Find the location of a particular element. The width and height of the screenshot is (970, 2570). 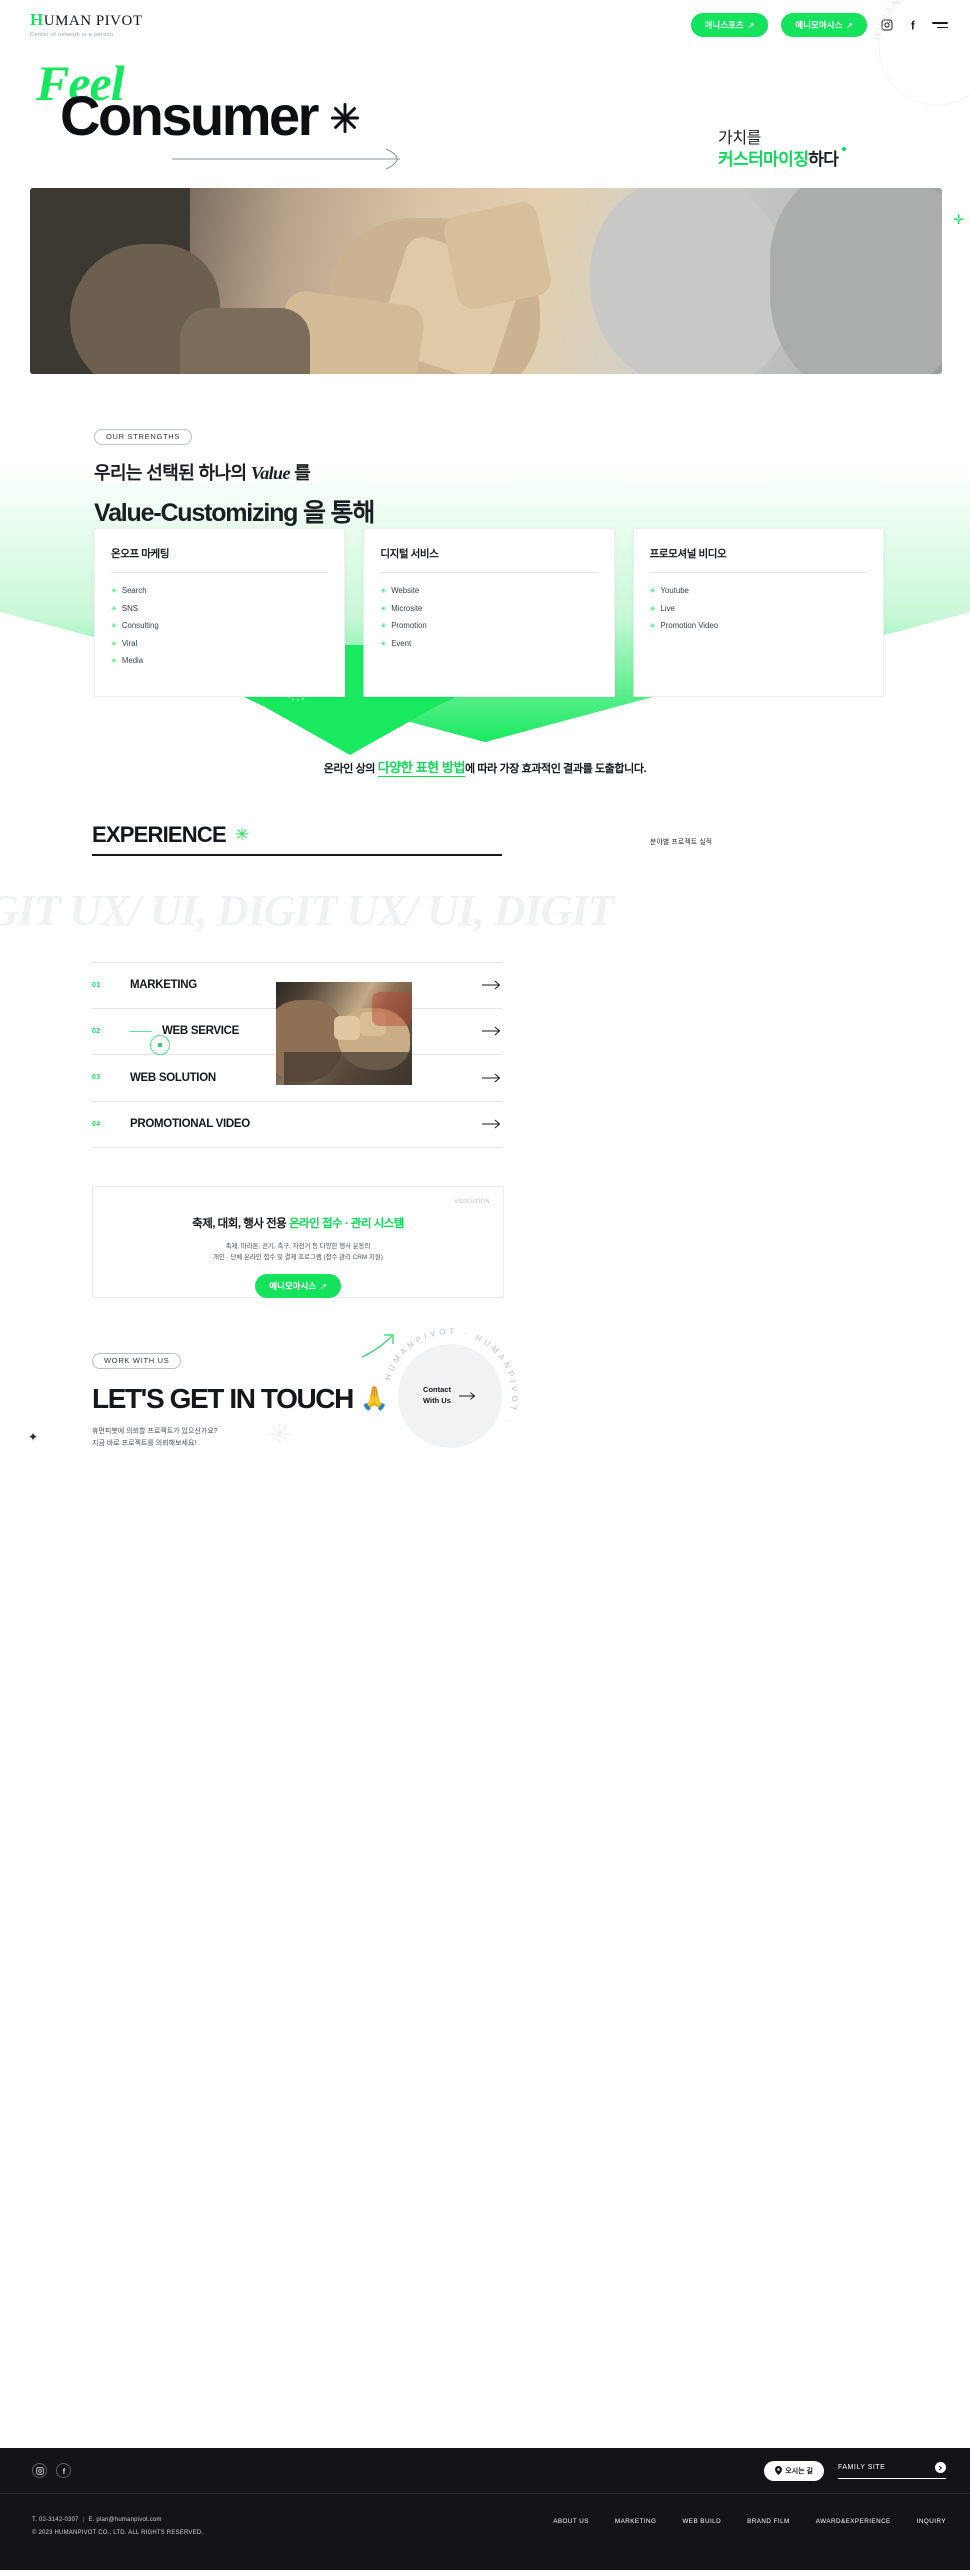

scroll-down-indicator is located at coordinates (297, 686).